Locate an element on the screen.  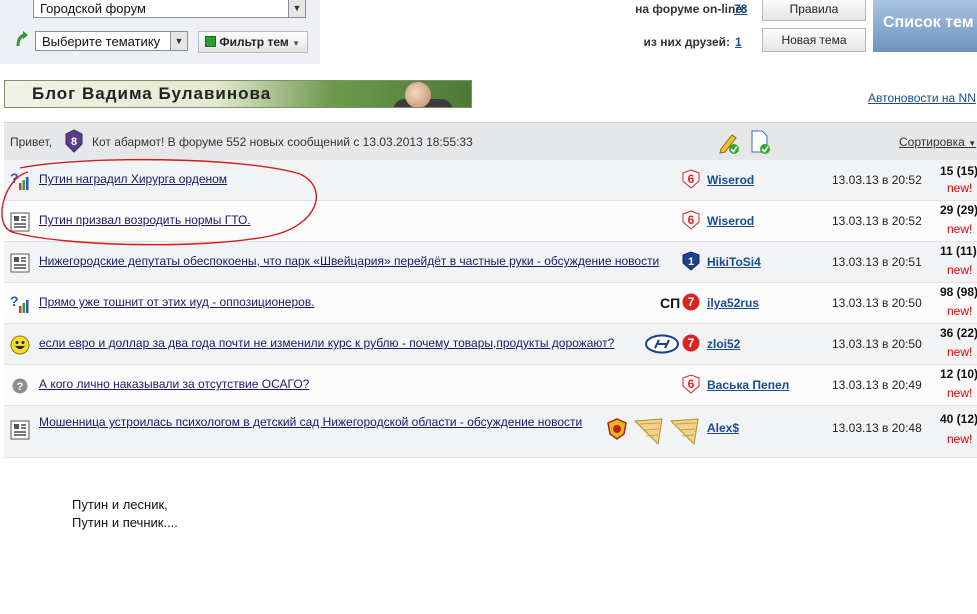
author-link: ilya52rus is located at coordinates (733, 303).